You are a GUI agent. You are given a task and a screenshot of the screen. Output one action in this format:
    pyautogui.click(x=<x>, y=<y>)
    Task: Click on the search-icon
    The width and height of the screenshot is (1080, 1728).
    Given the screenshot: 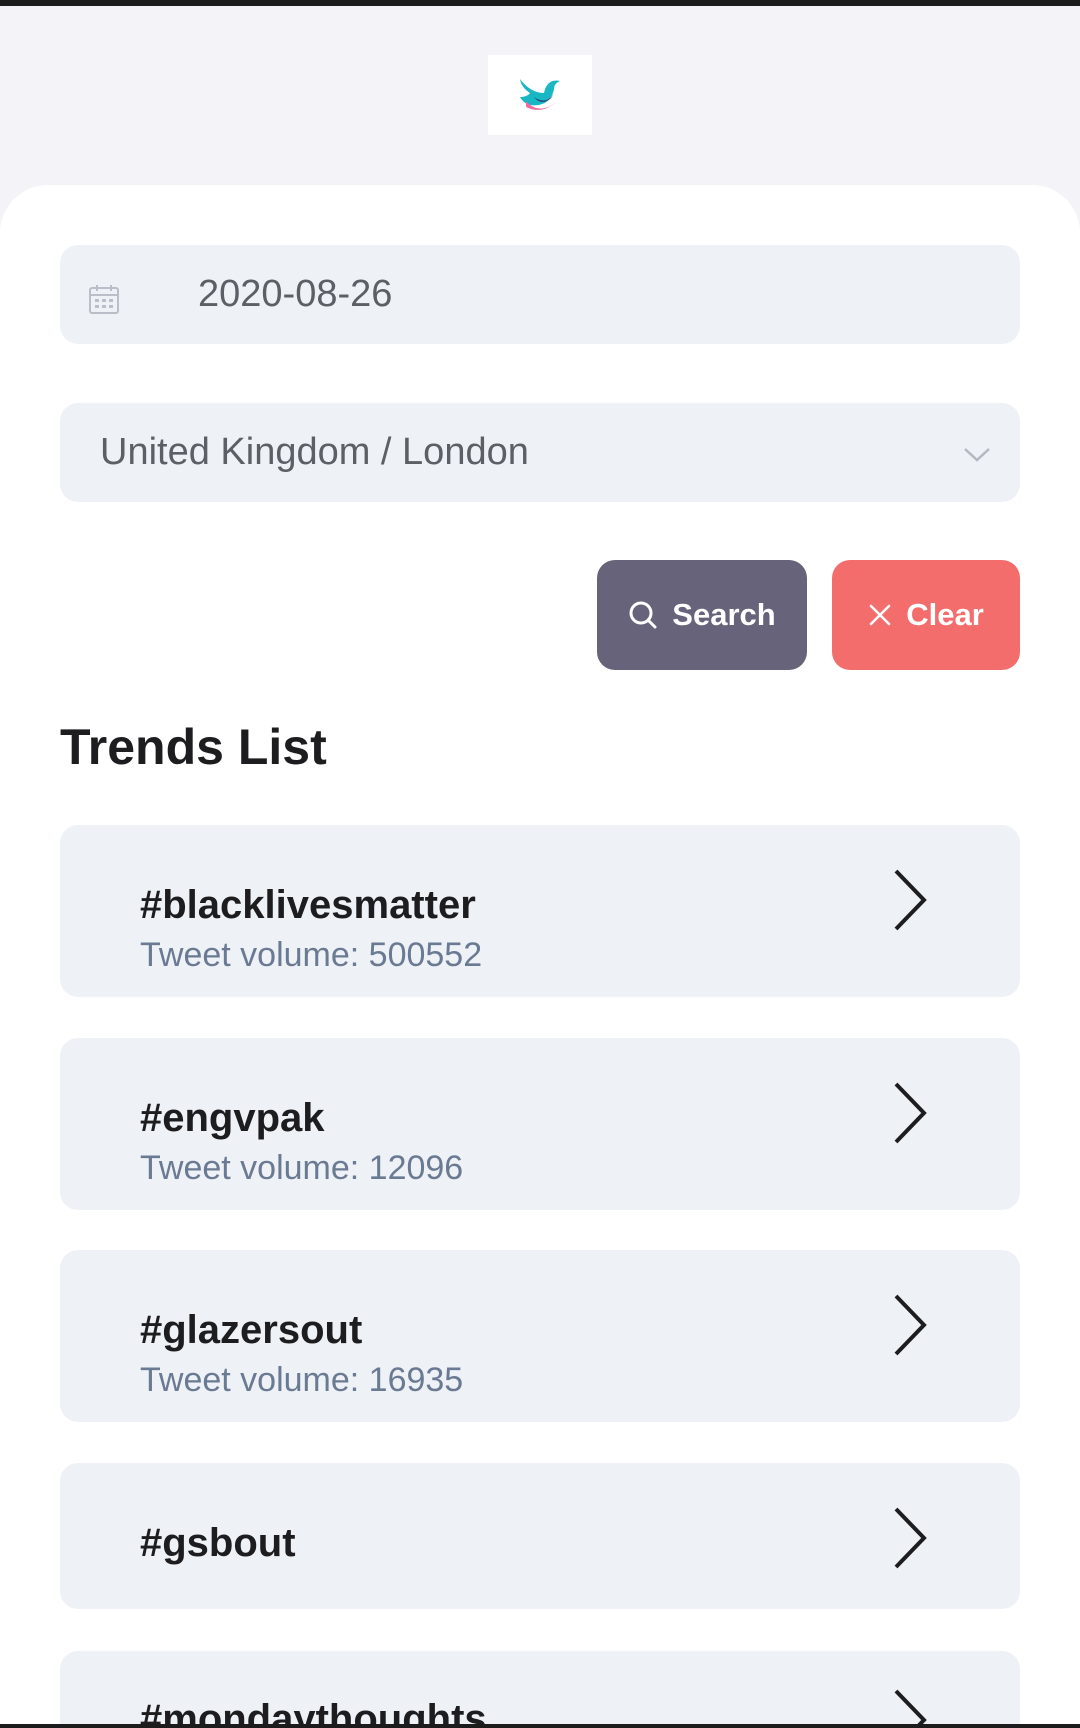 What is the action you would take?
    pyautogui.click(x=643, y=615)
    